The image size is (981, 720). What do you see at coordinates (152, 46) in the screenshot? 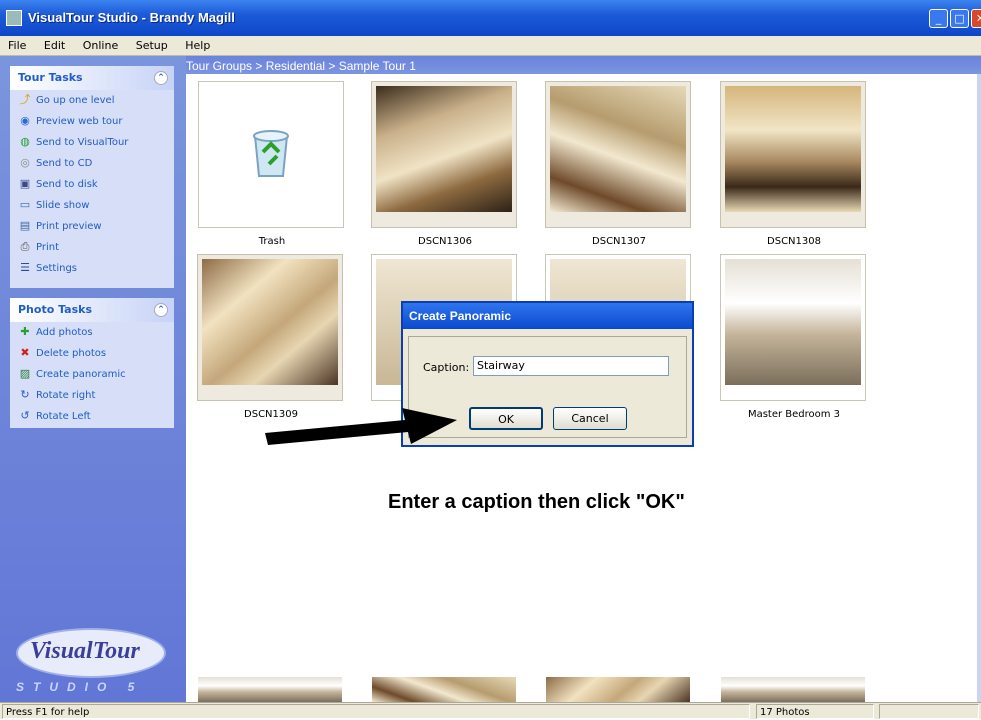
I see `menu-setup: Setup` at bounding box center [152, 46].